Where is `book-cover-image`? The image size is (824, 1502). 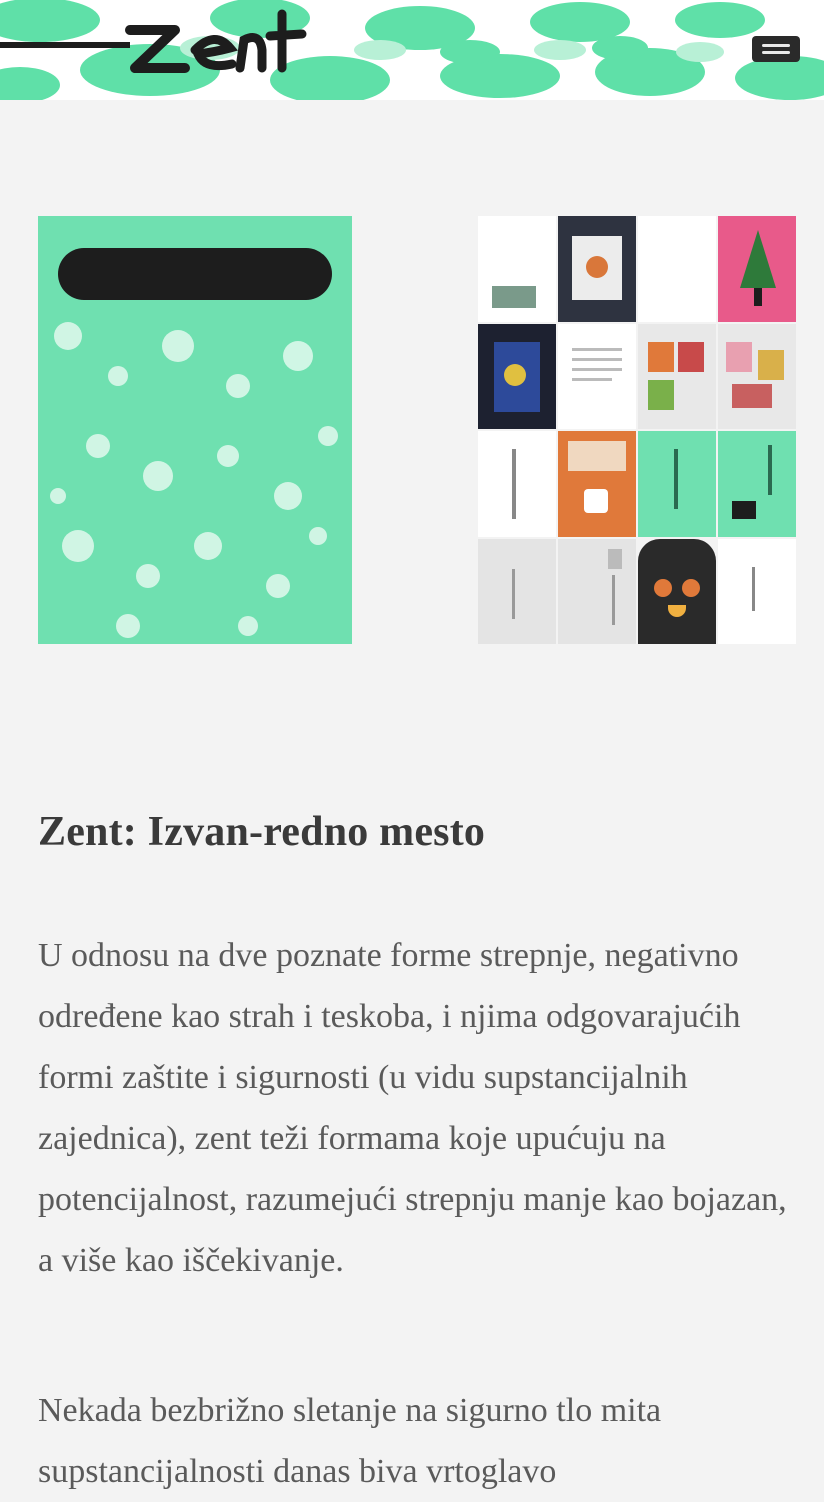
book-cover-image is located at coordinates (195, 430).